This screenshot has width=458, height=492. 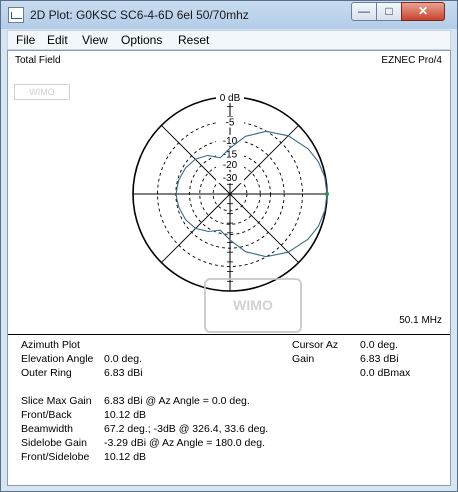 What do you see at coordinates (56, 401) in the screenshot?
I see `slice-max-gain-label: Slice Max Gain` at bounding box center [56, 401].